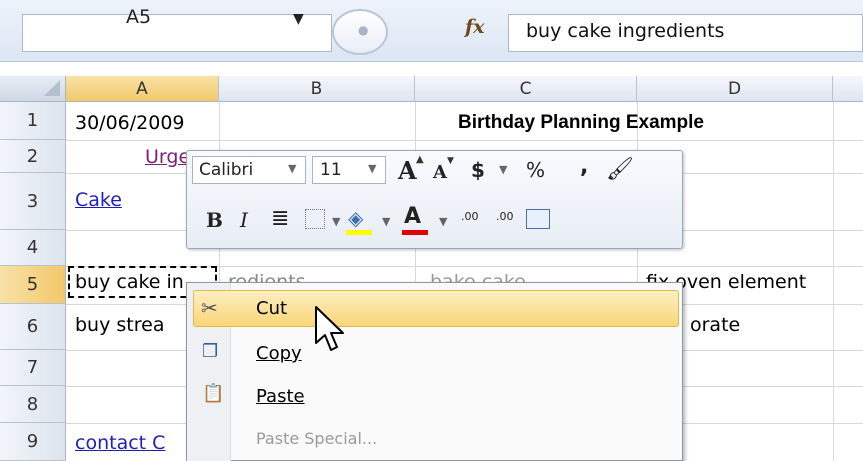 The height and width of the screenshot is (461, 863). Describe the element at coordinates (177, 33) in the screenshot. I see `name-box` at that location.